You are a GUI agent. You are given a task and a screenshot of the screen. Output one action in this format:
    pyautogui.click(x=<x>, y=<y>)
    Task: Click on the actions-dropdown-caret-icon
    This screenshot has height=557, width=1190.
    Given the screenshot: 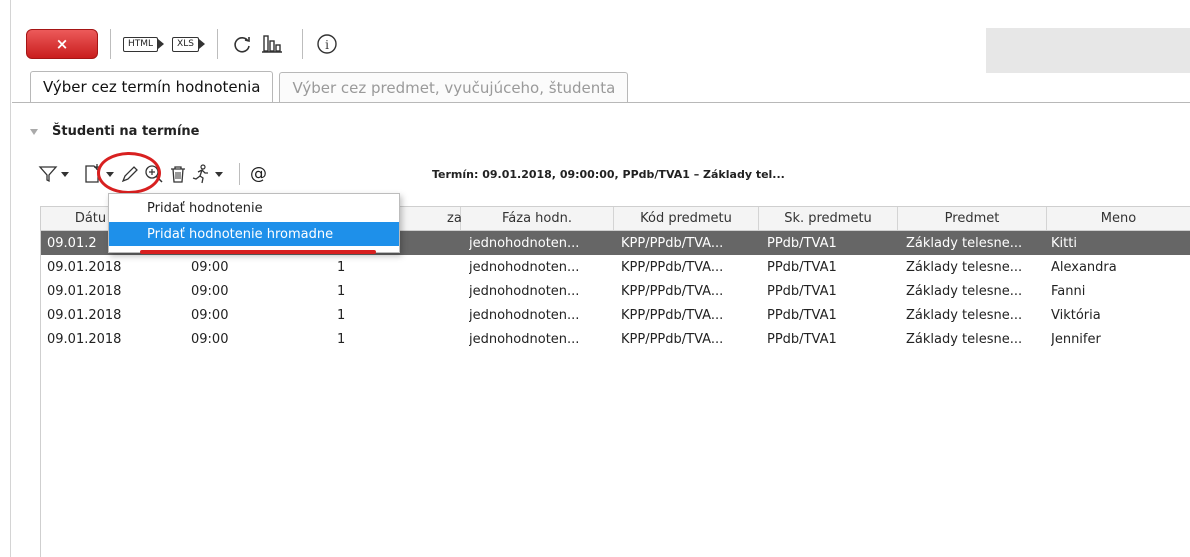 What is the action you would take?
    pyautogui.click(x=219, y=174)
    